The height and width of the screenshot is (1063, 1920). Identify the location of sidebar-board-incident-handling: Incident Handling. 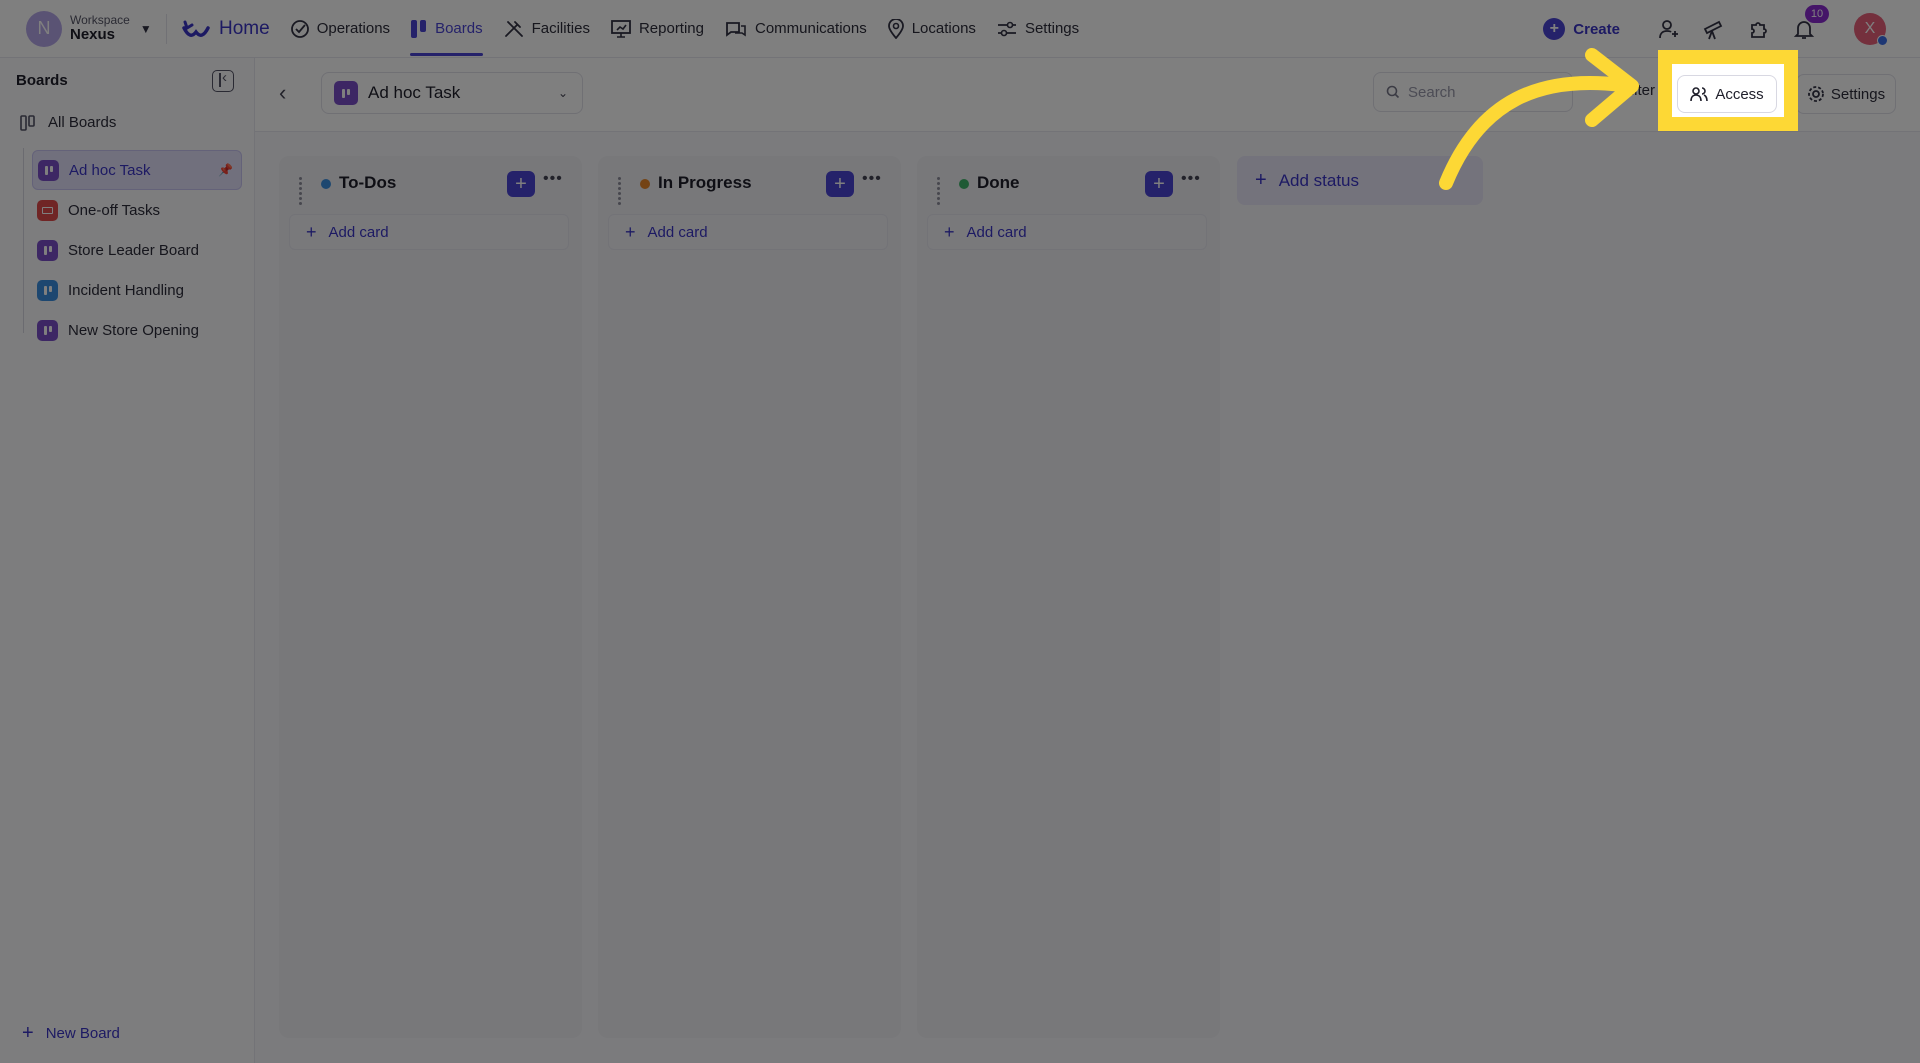
(137, 290).